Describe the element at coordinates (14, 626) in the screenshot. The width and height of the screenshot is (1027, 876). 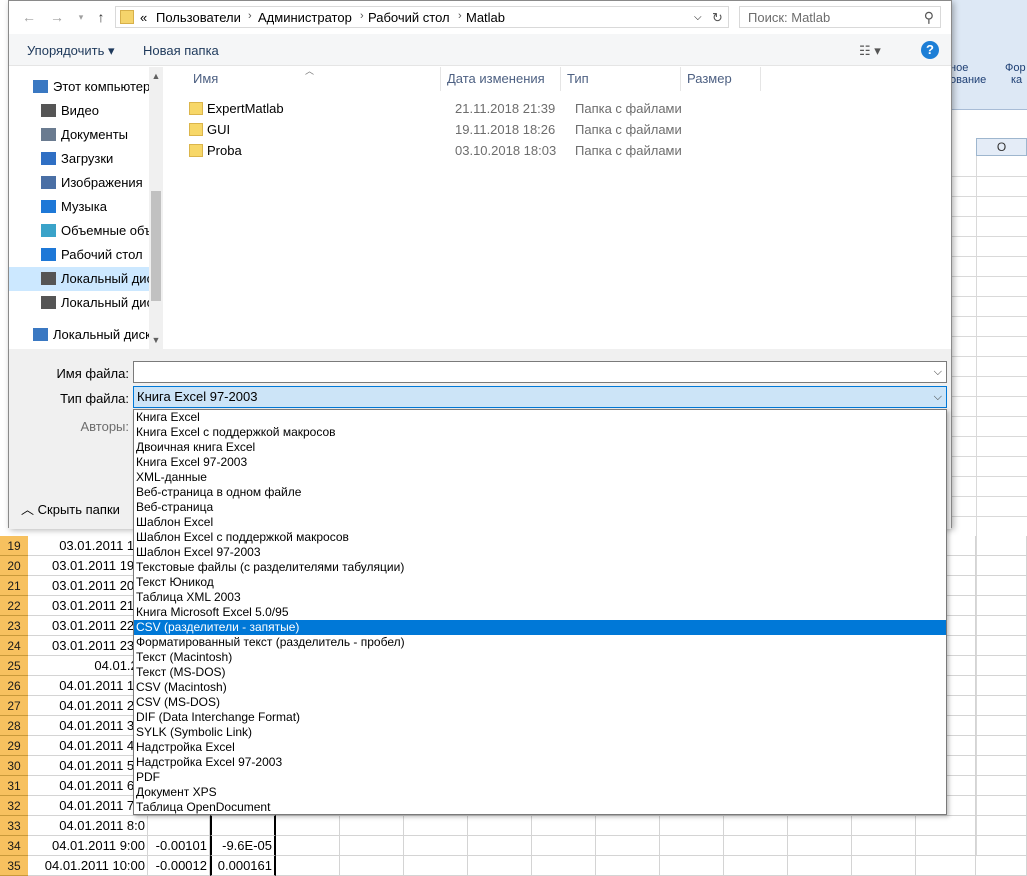
I see `row-header: 23` at that location.